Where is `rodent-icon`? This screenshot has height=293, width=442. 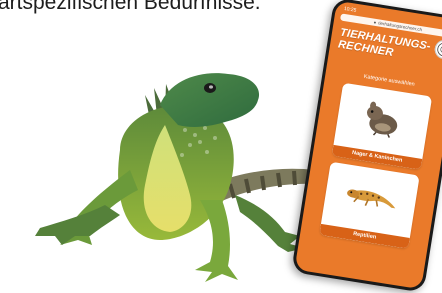
rodent-icon is located at coordinates (383, 118).